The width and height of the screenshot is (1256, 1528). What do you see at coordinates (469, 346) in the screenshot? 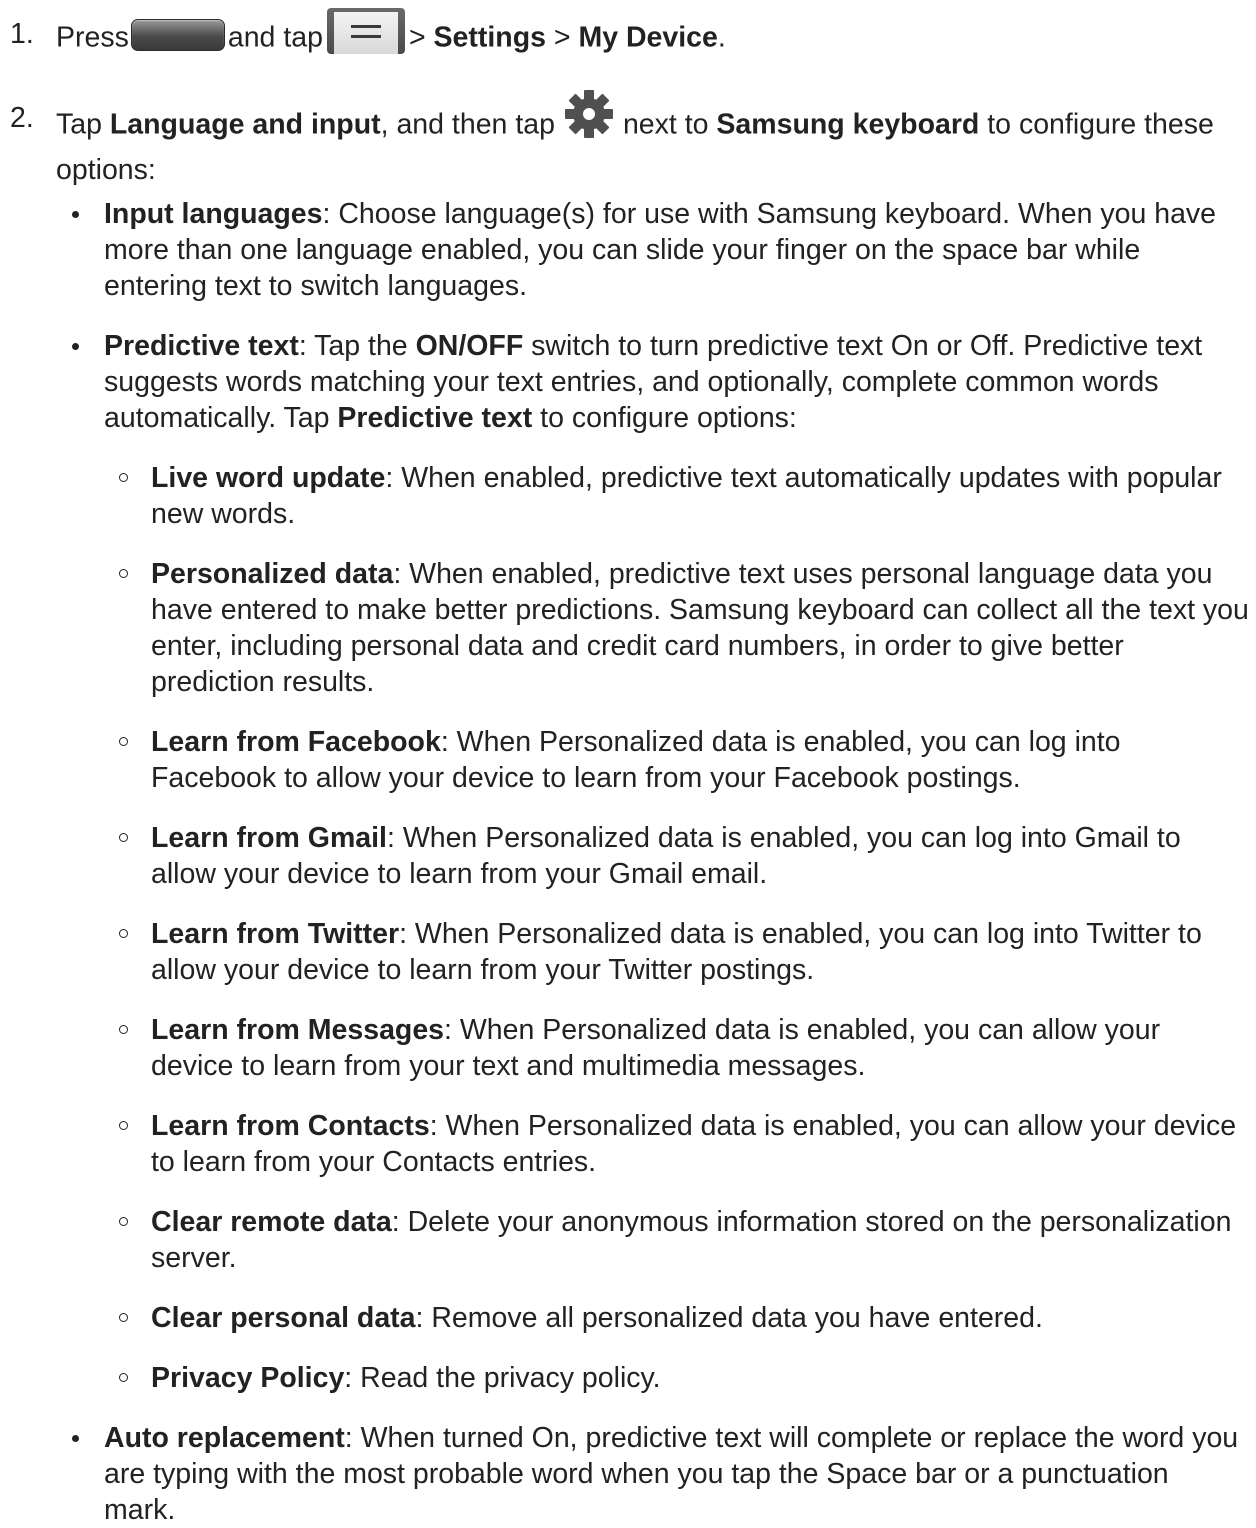
I see `on-off-switch-label: ON/OFF` at bounding box center [469, 346].